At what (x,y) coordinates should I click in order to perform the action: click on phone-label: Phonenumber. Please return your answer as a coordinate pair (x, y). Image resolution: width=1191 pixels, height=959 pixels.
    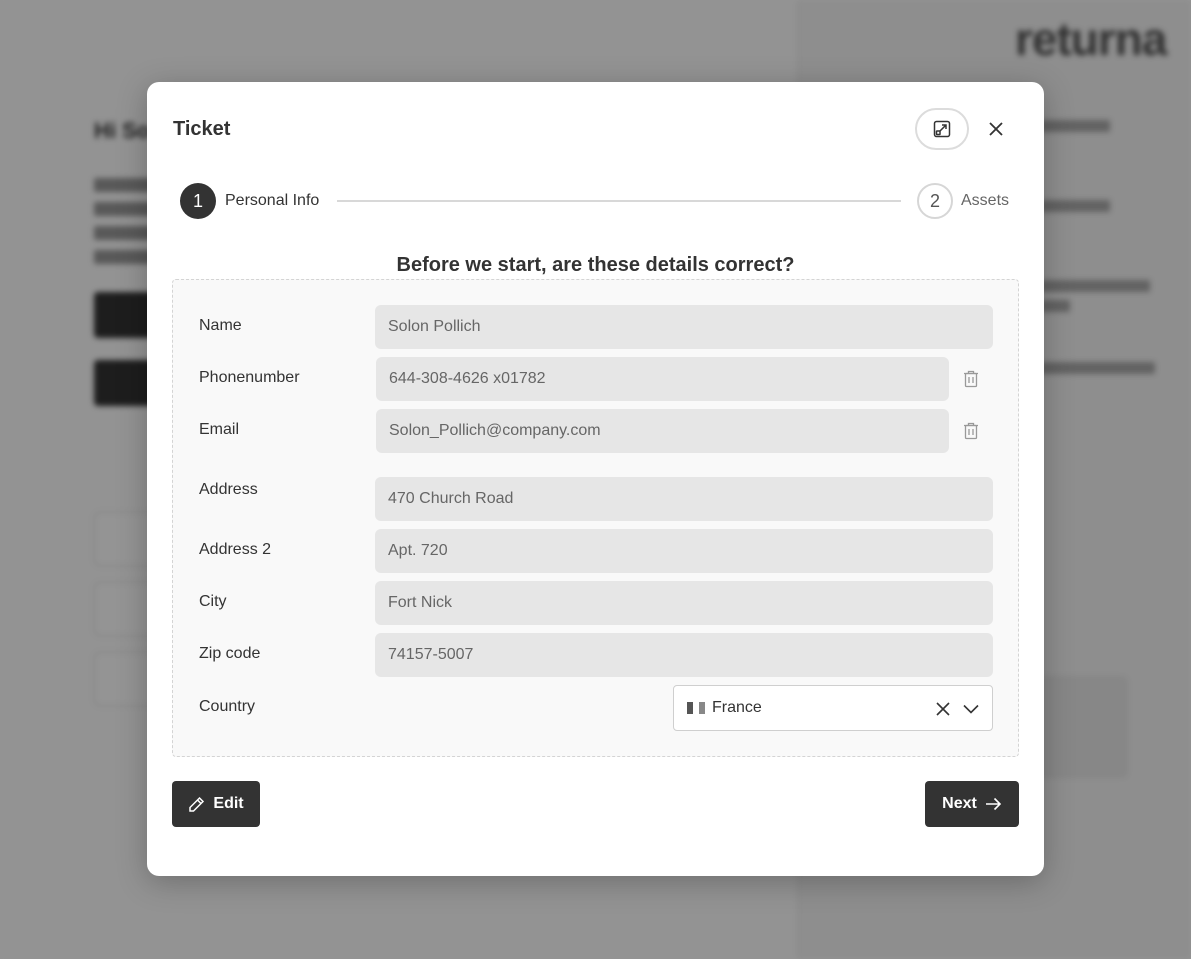
    Looking at the image, I should click on (249, 377).